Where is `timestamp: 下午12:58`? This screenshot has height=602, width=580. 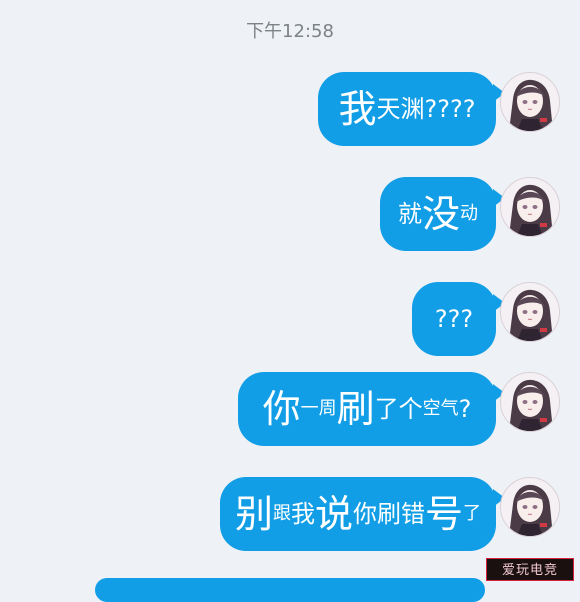 timestamp: 下午12:58 is located at coordinates (290, 31).